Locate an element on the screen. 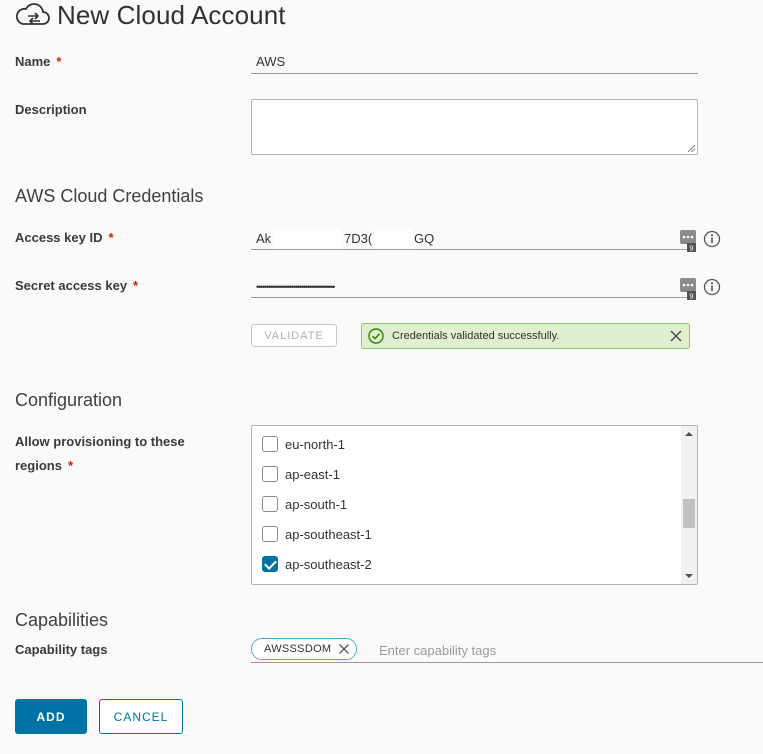  add-button: ADD is located at coordinates (51, 716).